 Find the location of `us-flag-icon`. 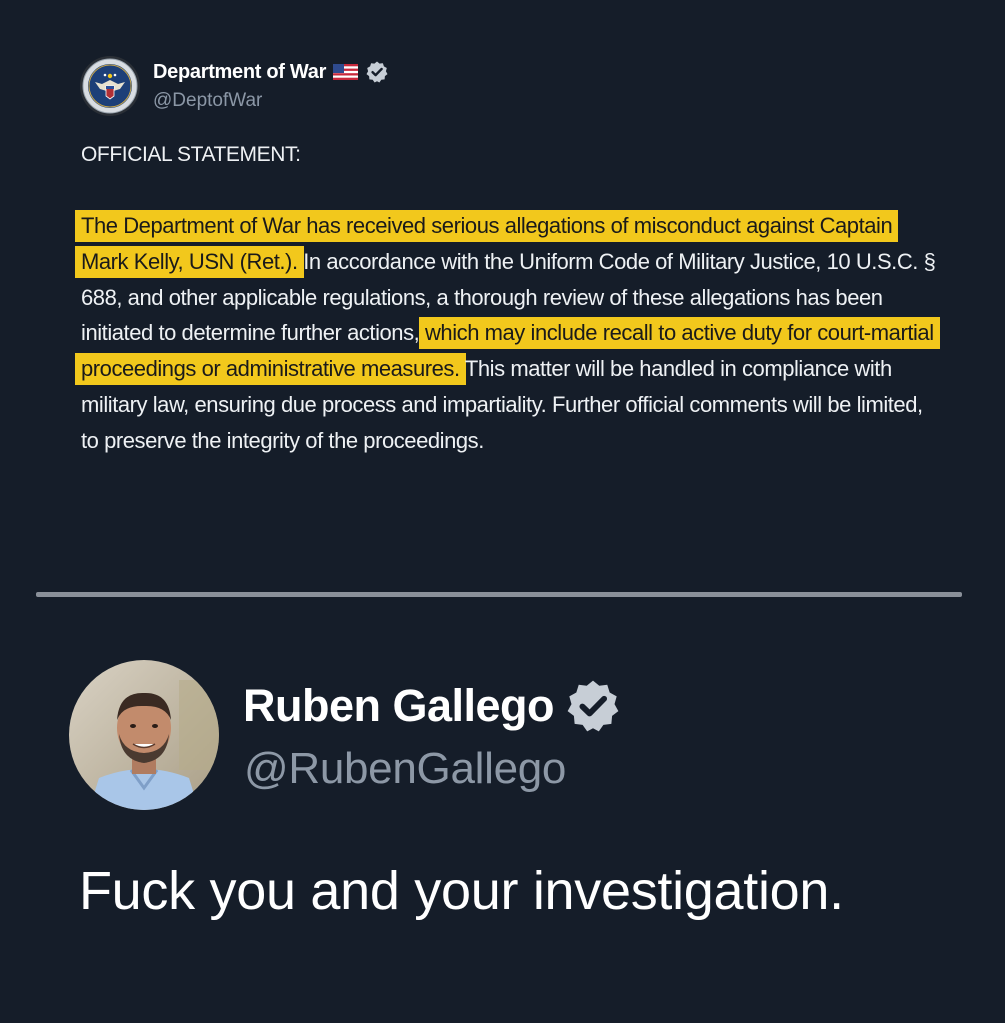

us-flag-icon is located at coordinates (346, 72).